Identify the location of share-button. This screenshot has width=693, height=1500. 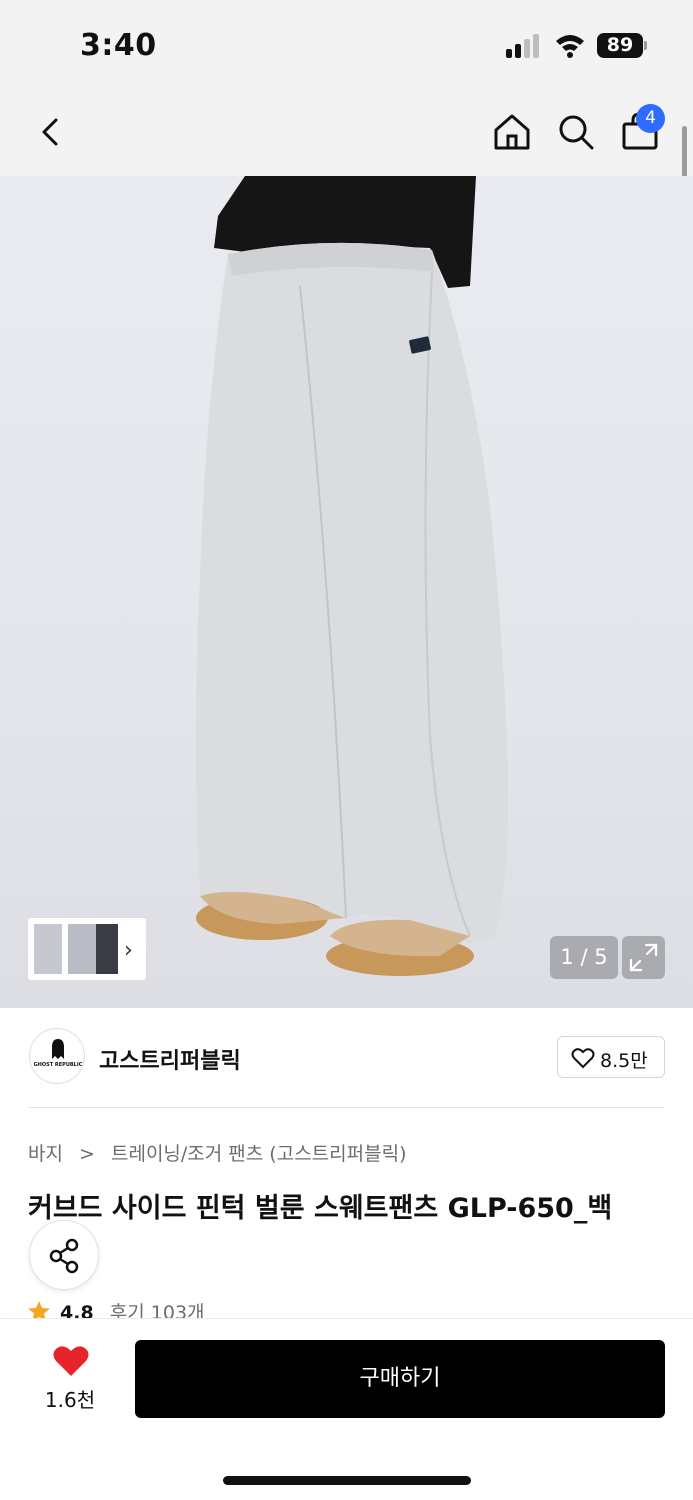
(64, 1255).